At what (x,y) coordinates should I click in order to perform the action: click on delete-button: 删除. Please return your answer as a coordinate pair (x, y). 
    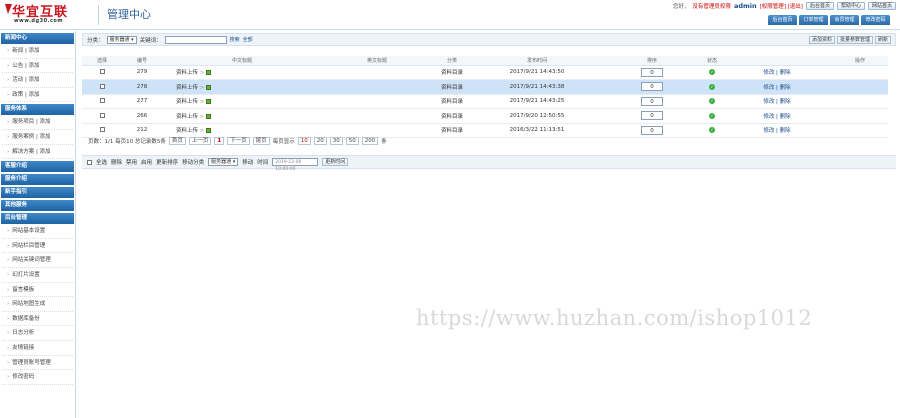
    Looking at the image, I should click on (116, 162).